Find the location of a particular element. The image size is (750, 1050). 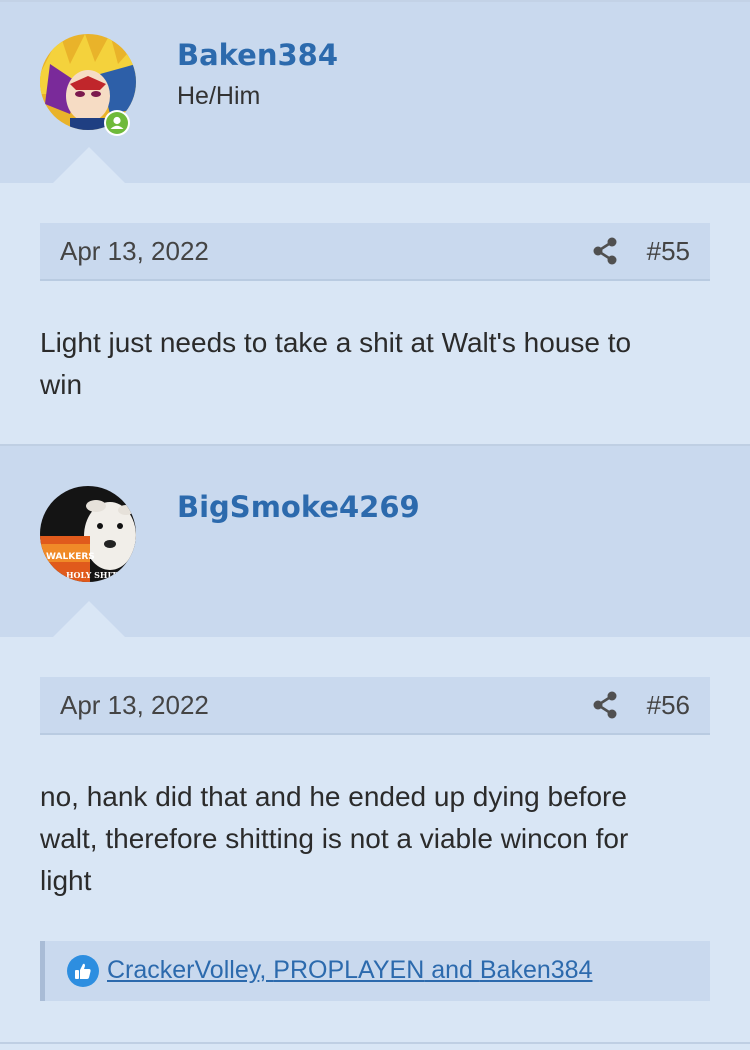

reaction-user-link: PROPLAYEN is located at coordinates (348, 970).